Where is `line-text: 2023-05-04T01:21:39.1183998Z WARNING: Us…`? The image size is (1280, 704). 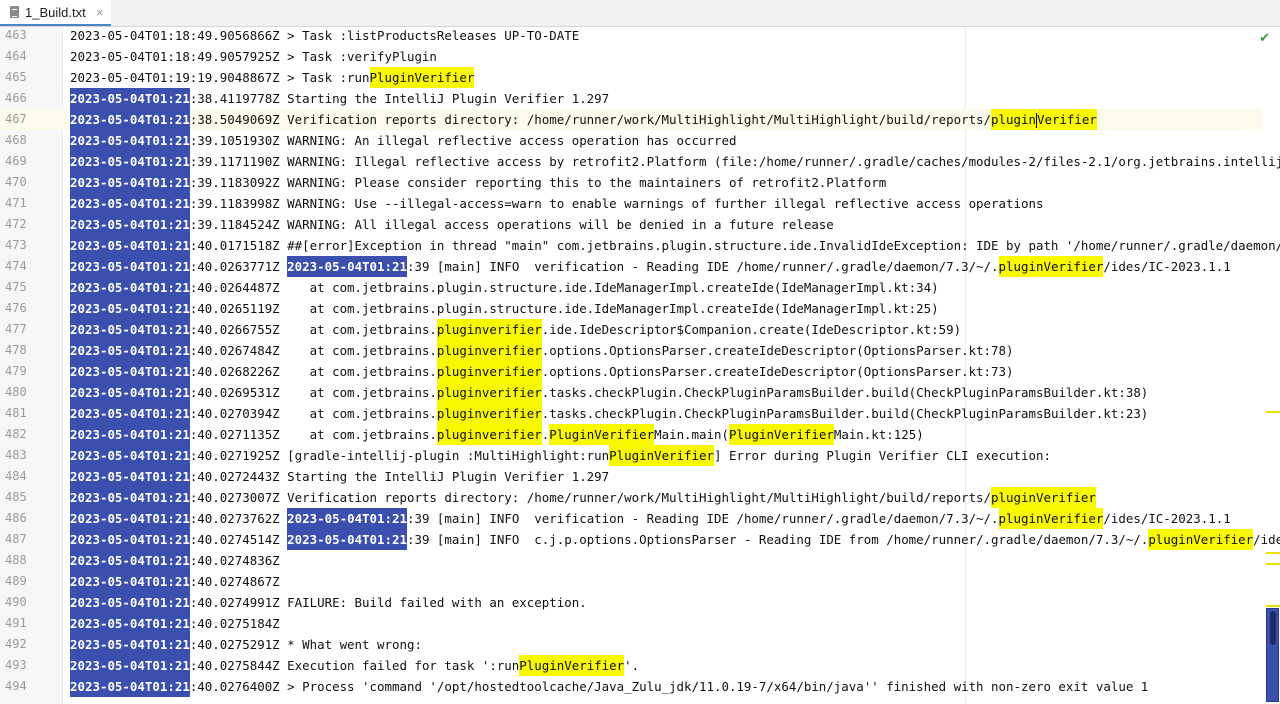
line-text: 2023-05-04T01:21:39.1183998Z WARNING: Us… is located at coordinates (556, 203).